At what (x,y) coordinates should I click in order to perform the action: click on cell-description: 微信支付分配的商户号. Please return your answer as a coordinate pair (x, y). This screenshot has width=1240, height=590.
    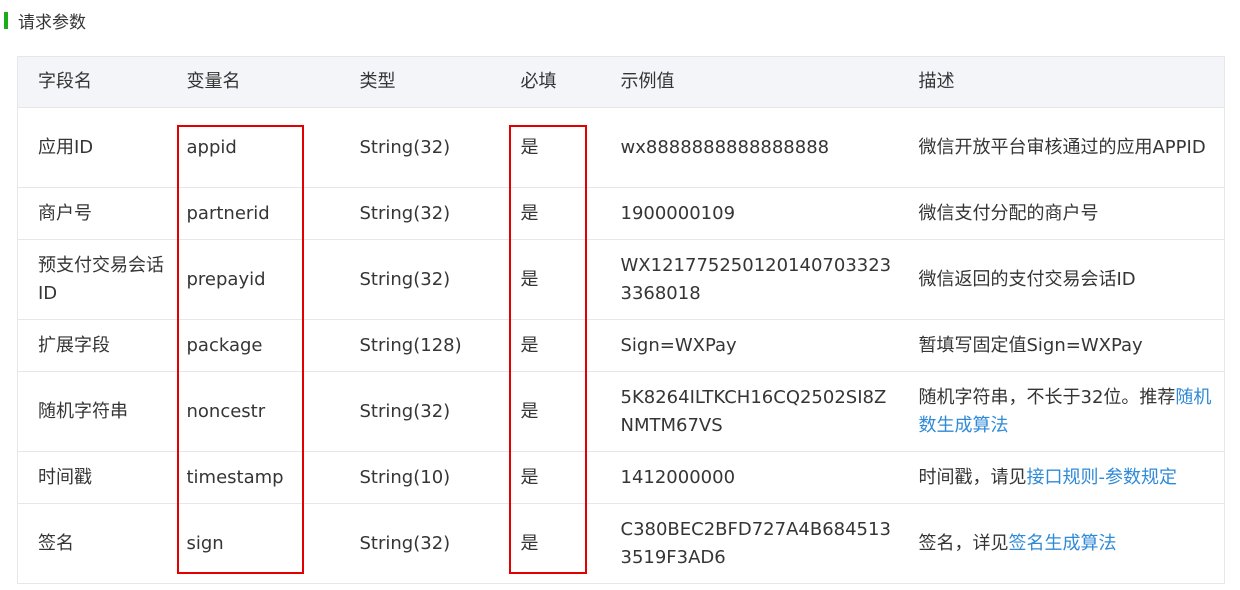
    Looking at the image, I should click on (1061, 213).